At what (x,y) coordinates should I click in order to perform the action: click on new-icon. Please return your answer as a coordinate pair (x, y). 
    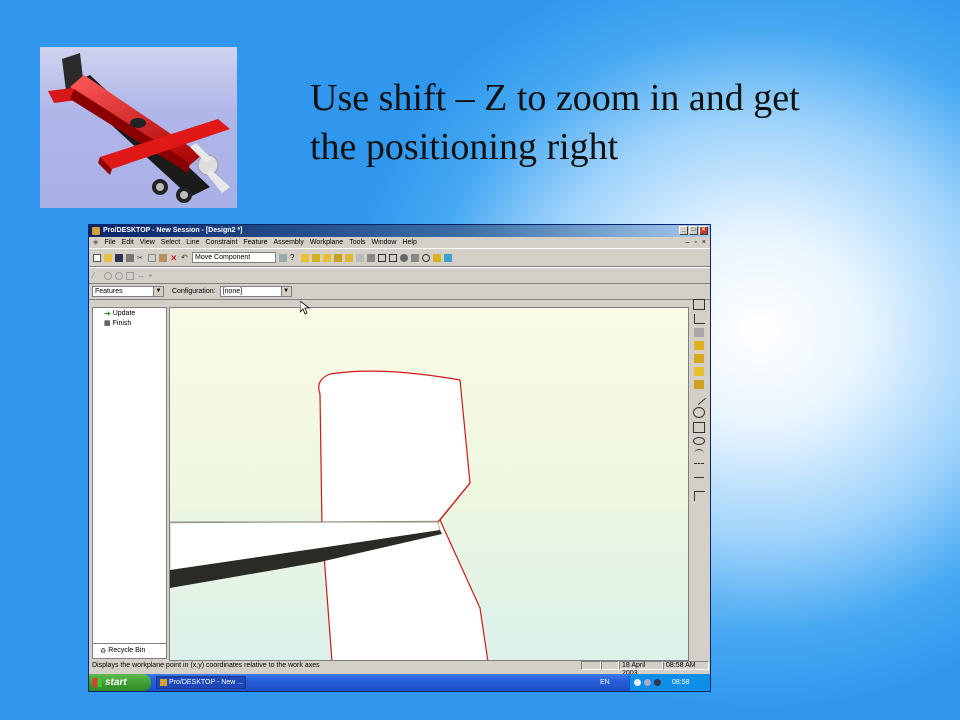
    Looking at the image, I should click on (97, 257).